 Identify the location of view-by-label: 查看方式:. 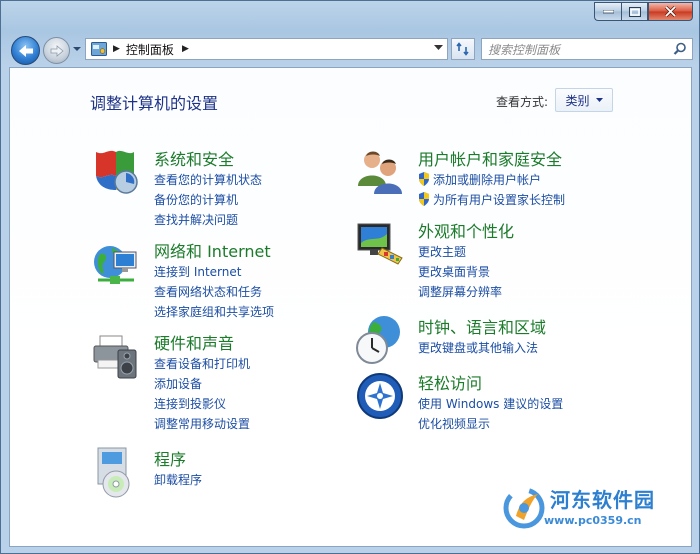
(522, 102).